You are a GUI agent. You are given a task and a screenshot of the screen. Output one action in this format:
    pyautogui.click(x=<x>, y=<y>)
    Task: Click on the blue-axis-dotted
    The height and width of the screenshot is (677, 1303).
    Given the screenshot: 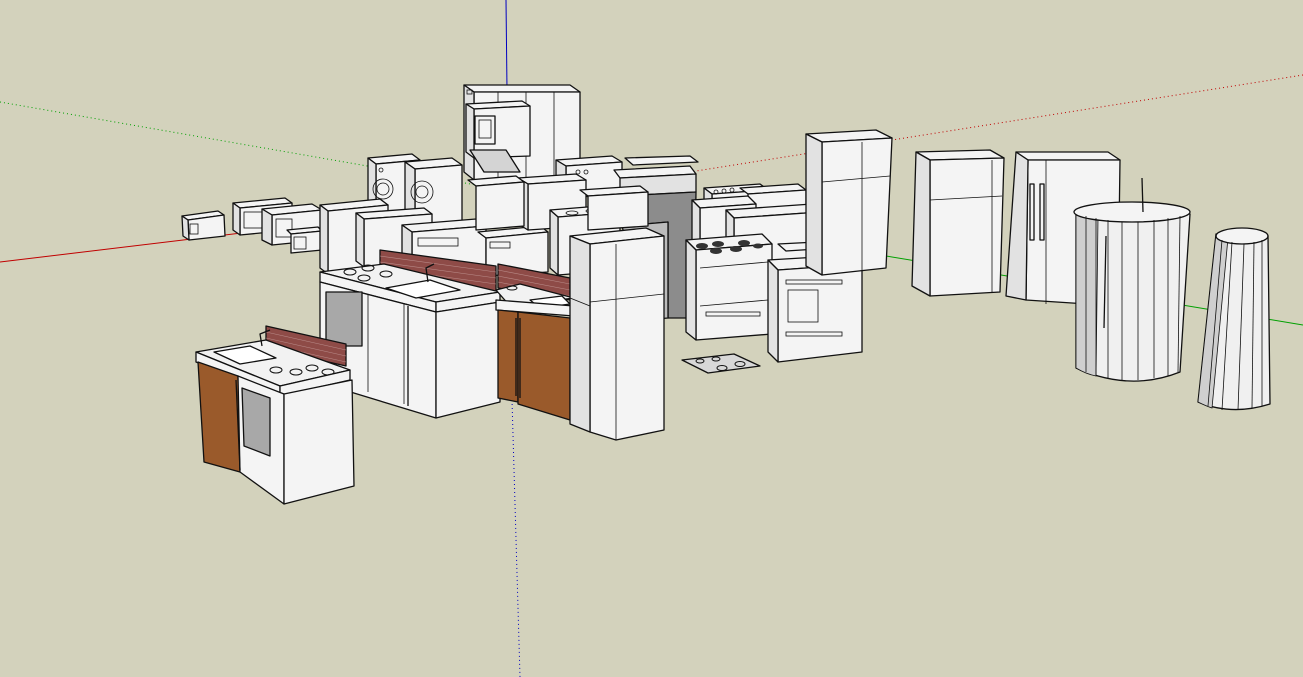 What is the action you would take?
    pyautogui.click(x=516, y=538)
    